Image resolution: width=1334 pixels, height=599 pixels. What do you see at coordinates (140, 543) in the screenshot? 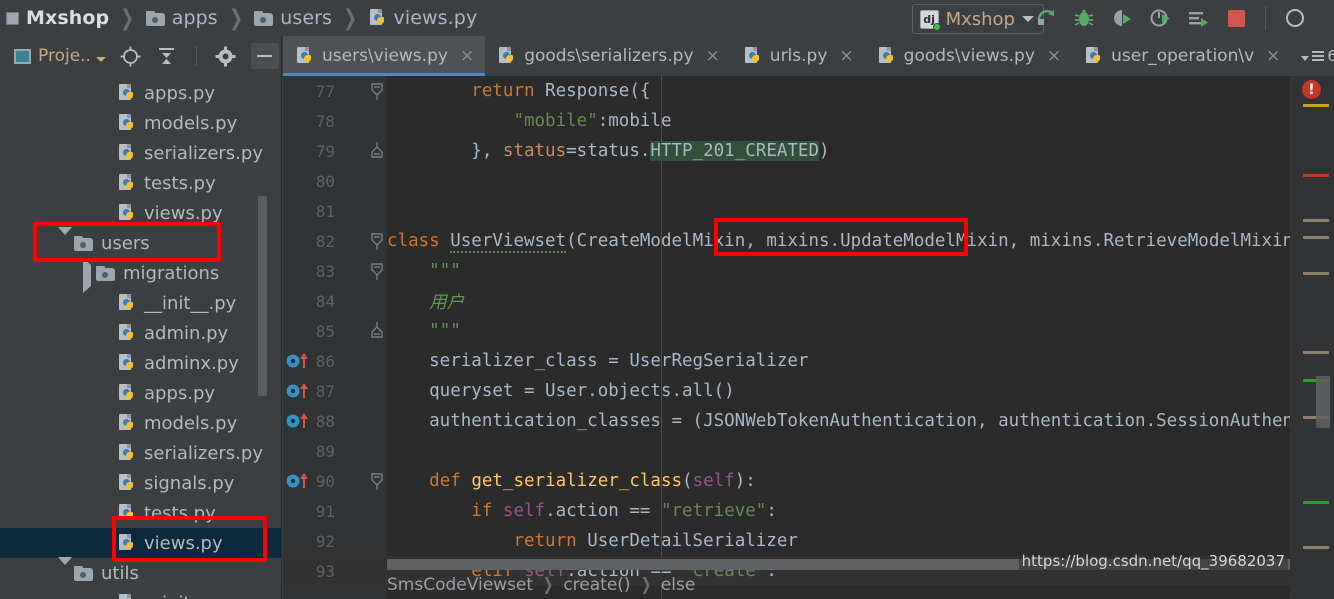
I see `tree-item-selected: views.py` at bounding box center [140, 543].